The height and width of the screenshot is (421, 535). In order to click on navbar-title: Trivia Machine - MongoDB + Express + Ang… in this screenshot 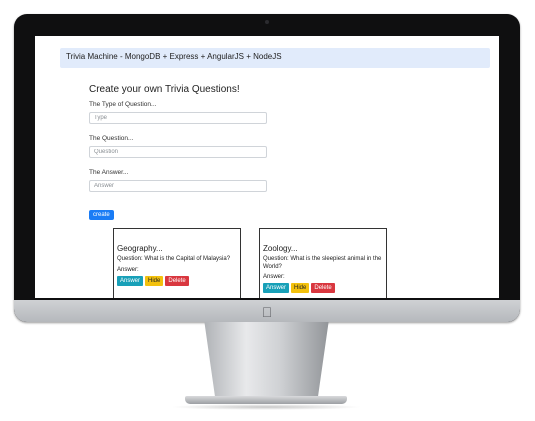, I will do `click(174, 56)`.